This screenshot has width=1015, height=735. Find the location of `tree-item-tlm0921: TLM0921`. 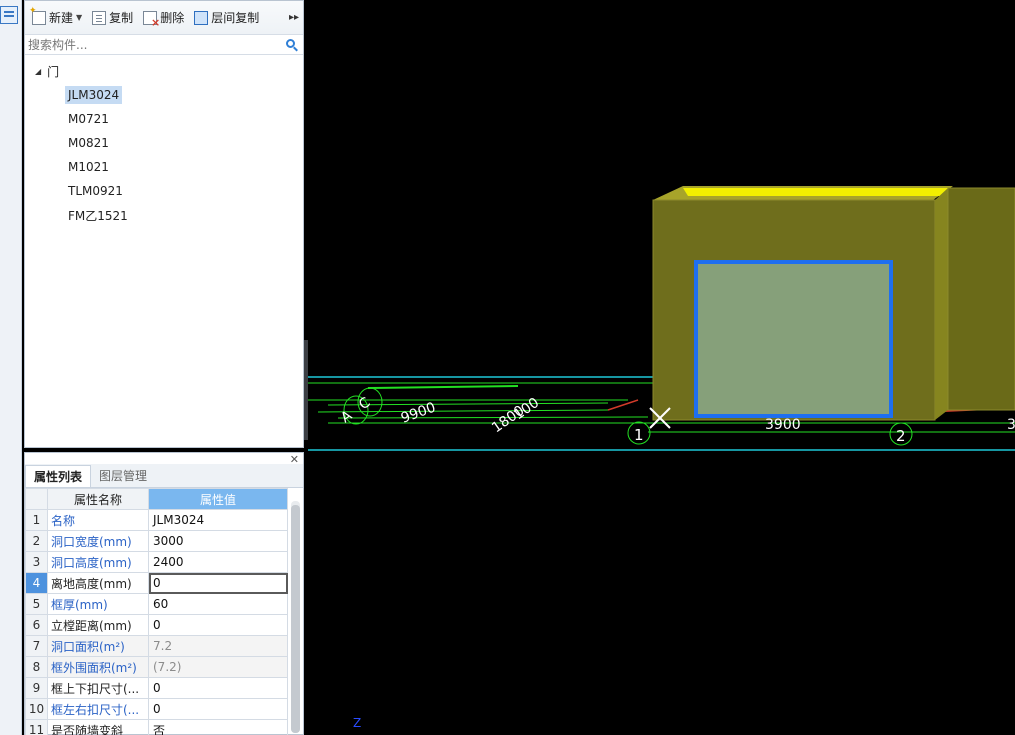

tree-item-tlm0921: TLM0921 is located at coordinates (164, 191).